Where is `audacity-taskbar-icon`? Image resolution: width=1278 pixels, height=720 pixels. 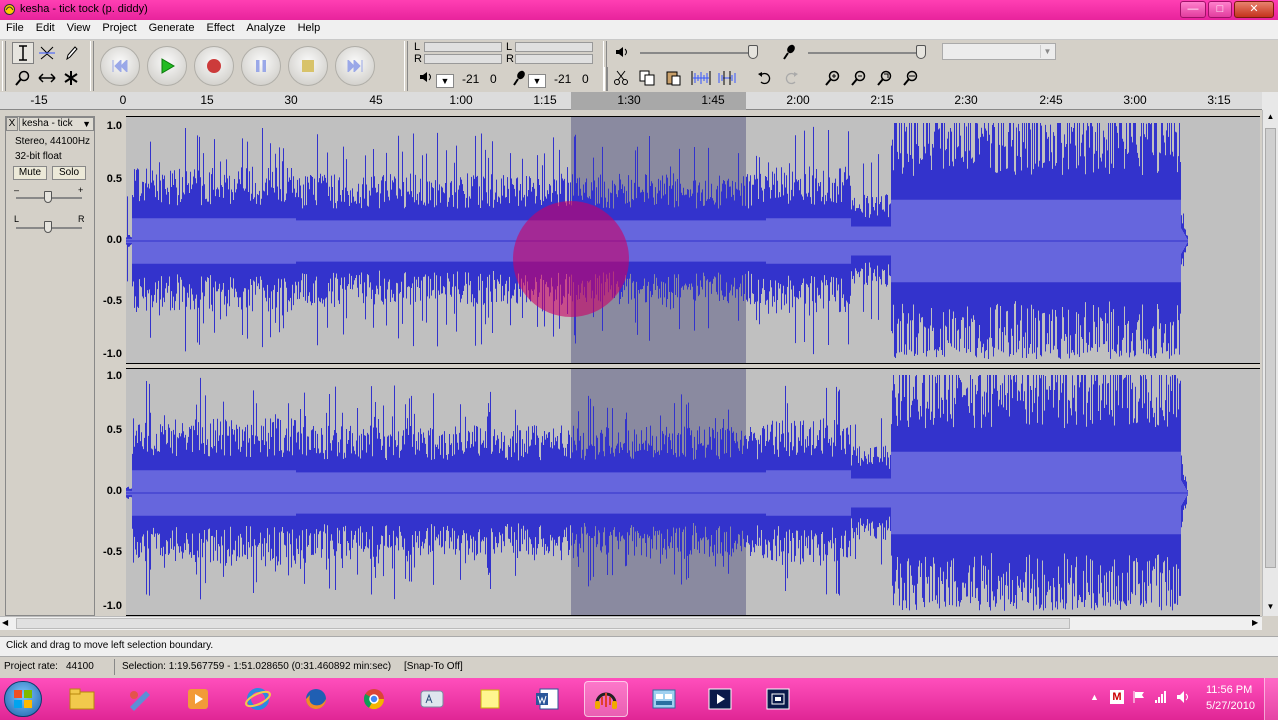 audacity-taskbar-icon is located at coordinates (606, 699).